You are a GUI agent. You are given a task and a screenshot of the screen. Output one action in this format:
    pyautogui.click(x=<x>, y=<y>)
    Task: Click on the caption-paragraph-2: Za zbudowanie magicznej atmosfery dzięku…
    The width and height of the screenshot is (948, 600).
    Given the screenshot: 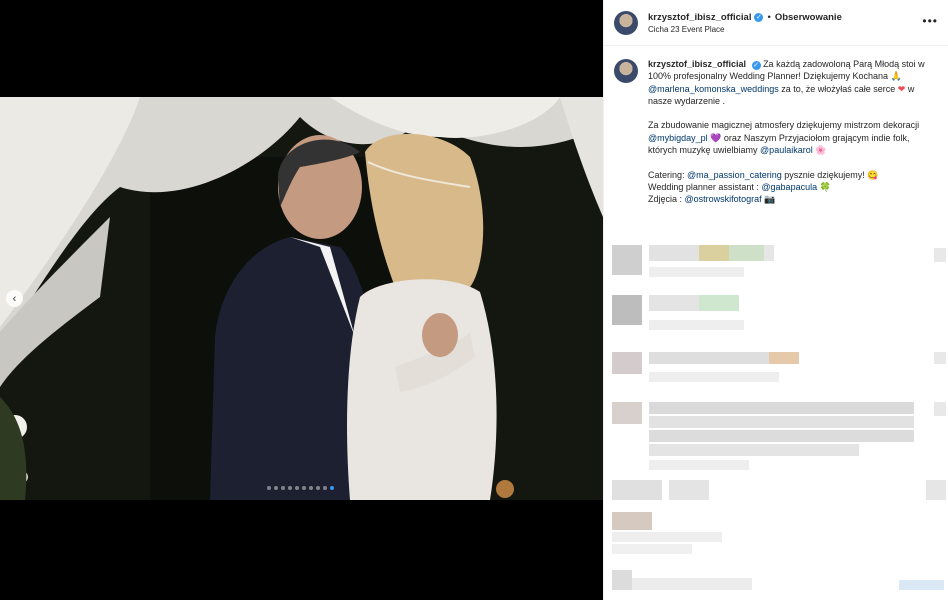 What is the action you would take?
    pyautogui.click(x=793, y=137)
    